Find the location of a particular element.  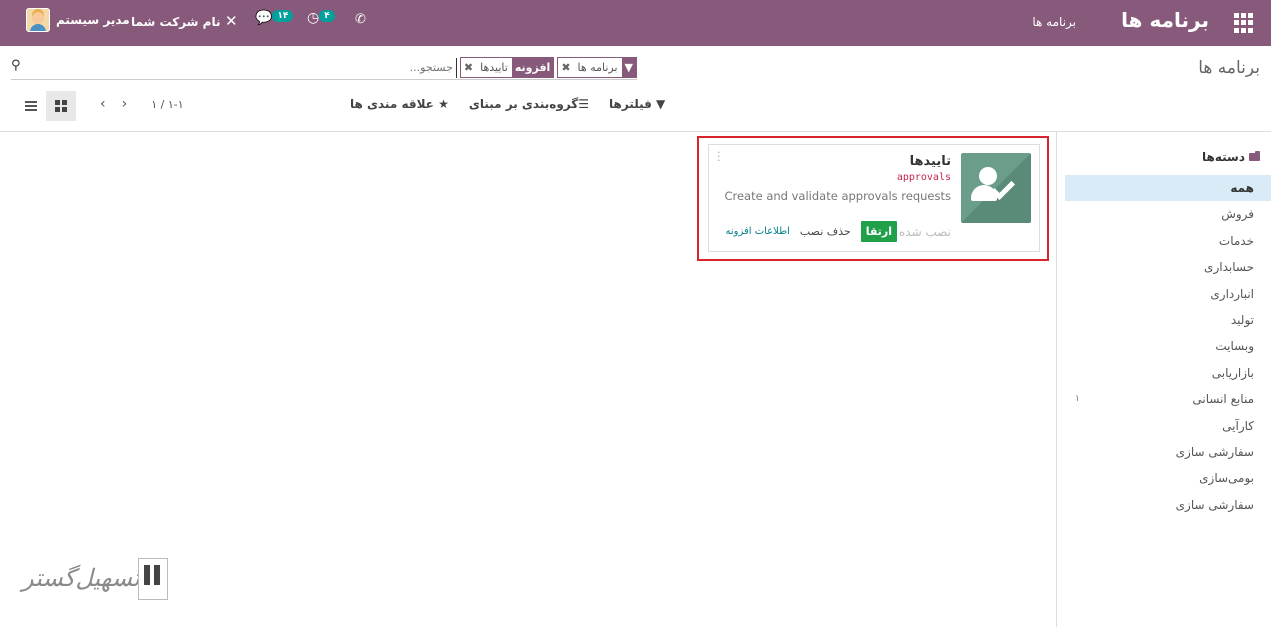

category-item: منابع انسانی ۱ is located at coordinates (1168, 399).